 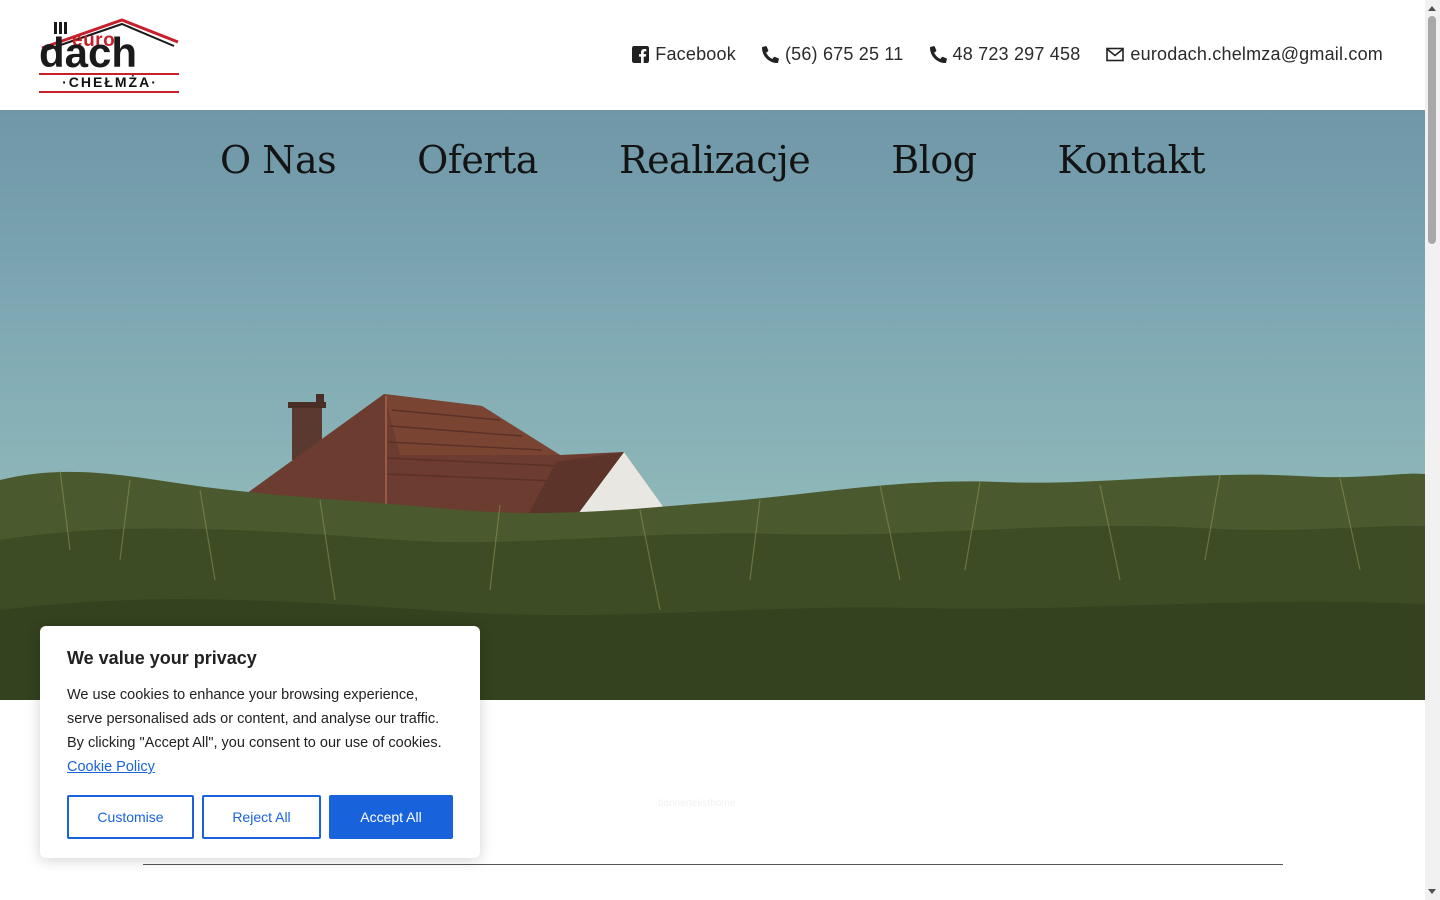 I want to click on email-label: eurodach.chelmza@gmail.com, so click(x=1256, y=54).